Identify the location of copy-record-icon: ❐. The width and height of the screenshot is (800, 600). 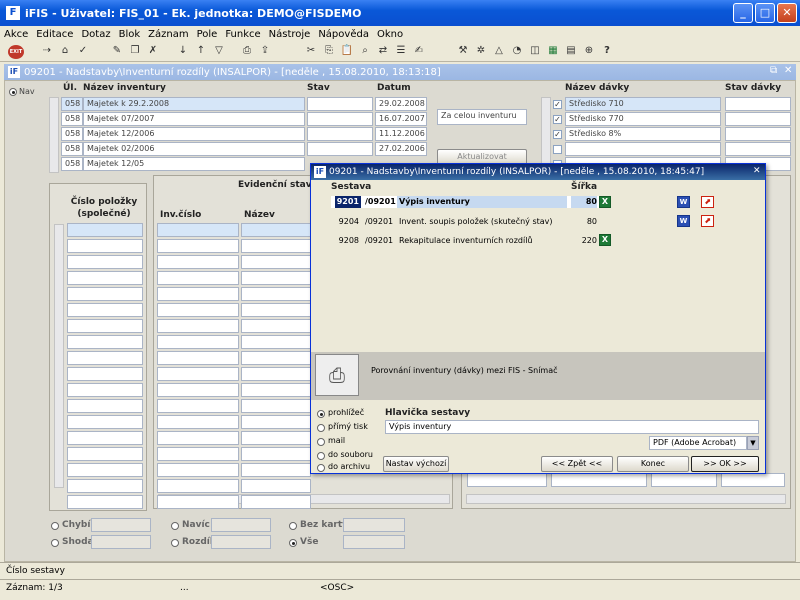
(135, 51).